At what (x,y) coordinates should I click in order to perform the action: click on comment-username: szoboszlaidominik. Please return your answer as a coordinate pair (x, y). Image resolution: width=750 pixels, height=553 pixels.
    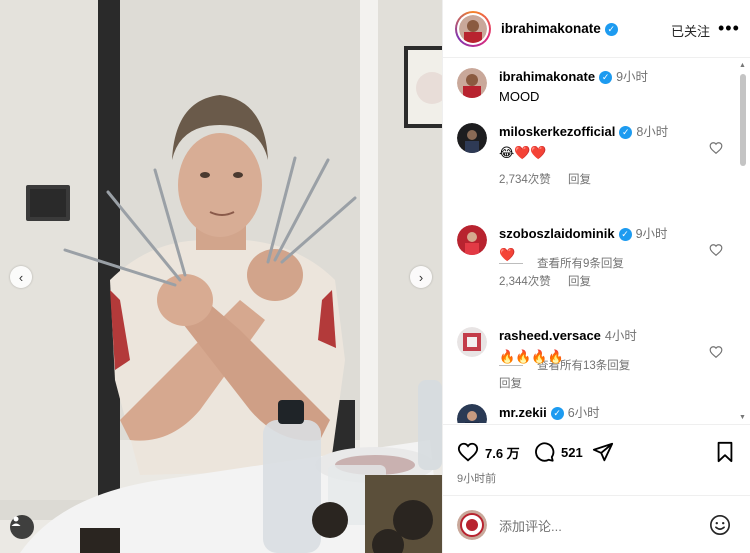
    Looking at the image, I should click on (557, 233).